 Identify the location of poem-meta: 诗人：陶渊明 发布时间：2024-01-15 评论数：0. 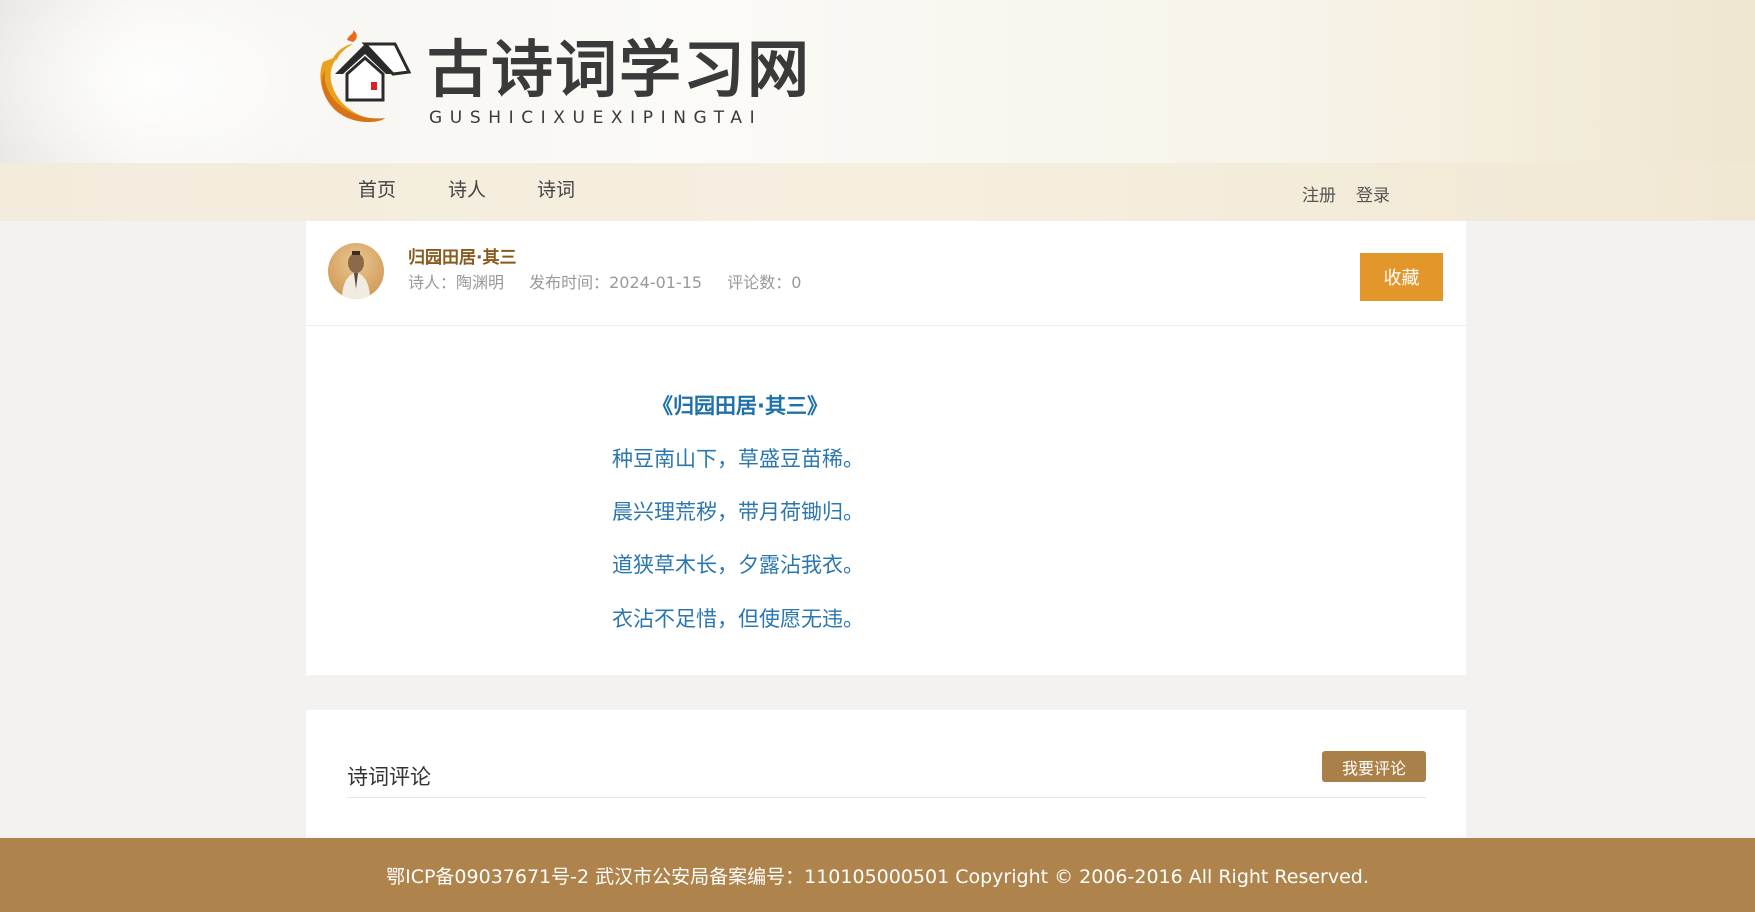
(614, 281).